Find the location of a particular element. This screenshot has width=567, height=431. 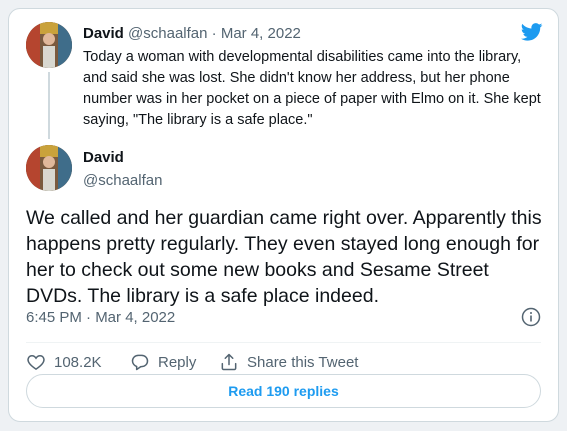

share-label: Share this Tweet is located at coordinates (303, 362).